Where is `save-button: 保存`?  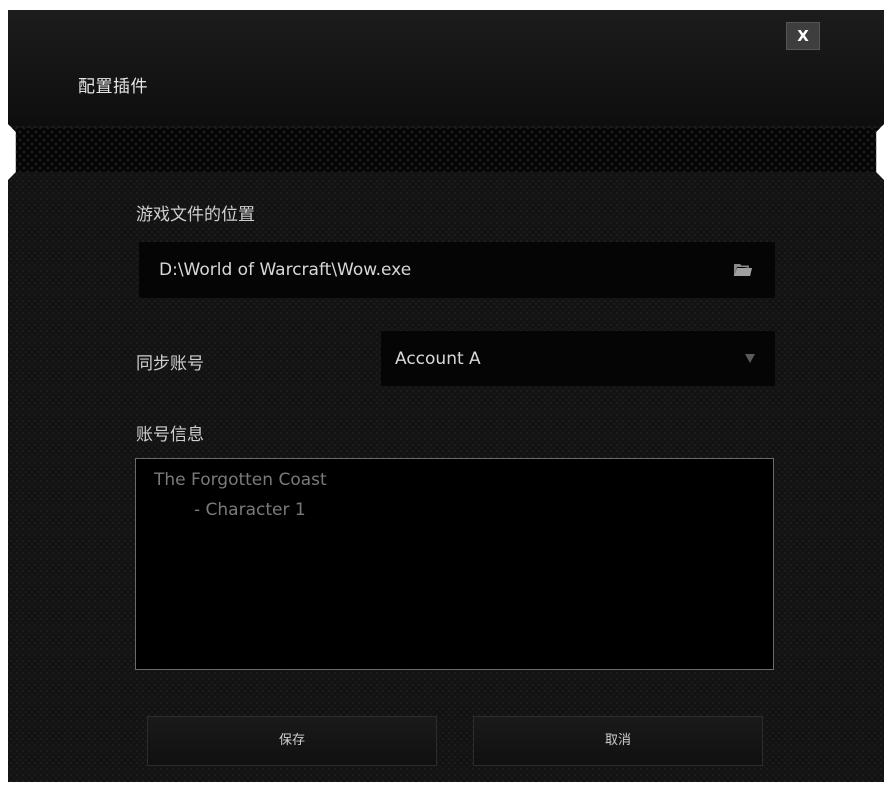 save-button: 保存 is located at coordinates (292, 741).